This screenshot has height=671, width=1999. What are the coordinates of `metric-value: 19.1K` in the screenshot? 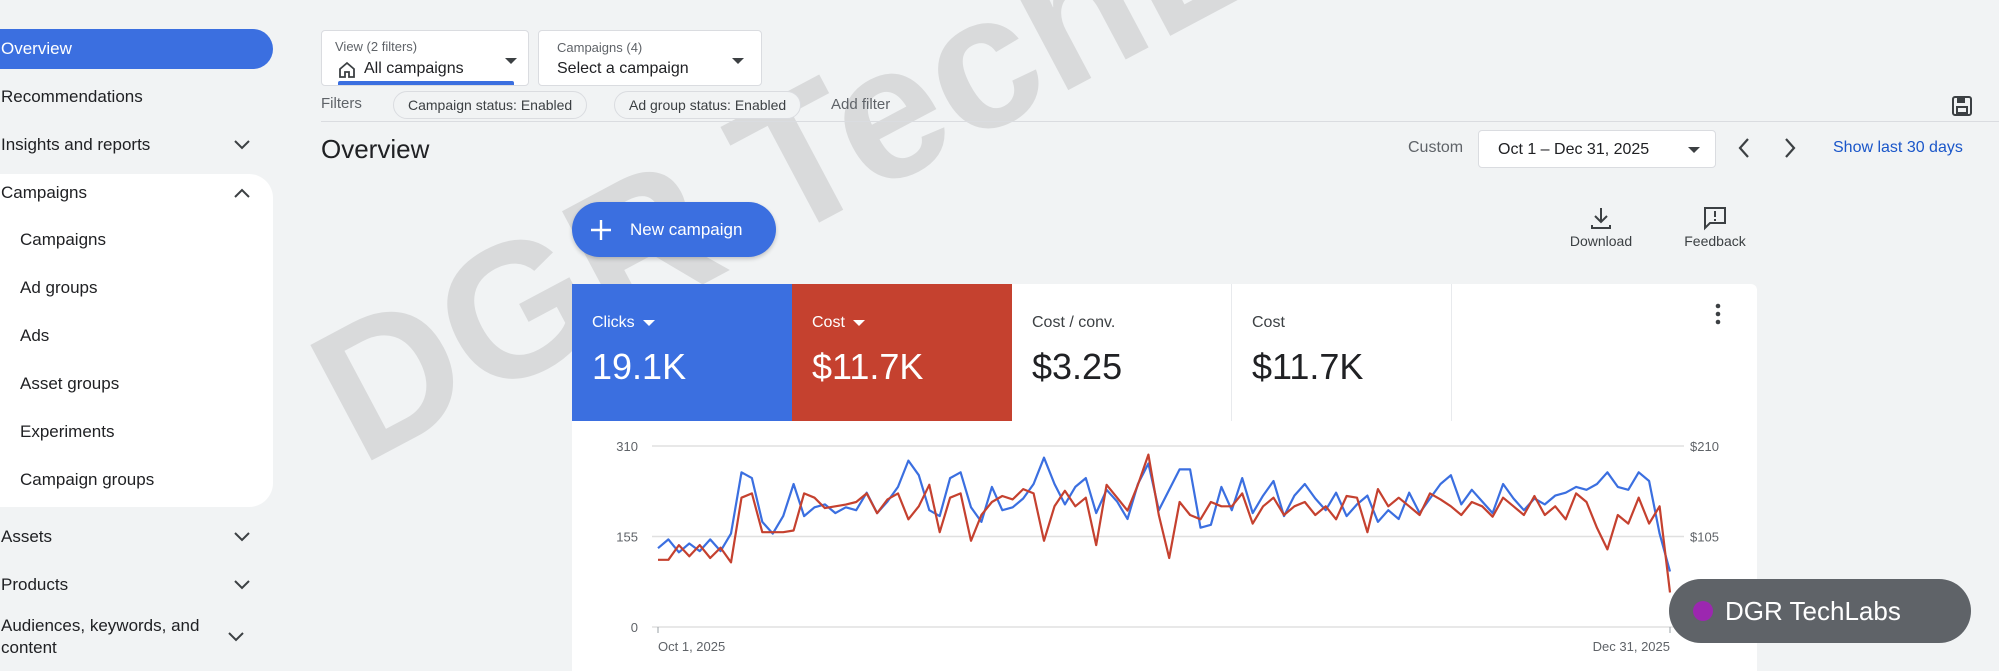 It's located at (639, 366).